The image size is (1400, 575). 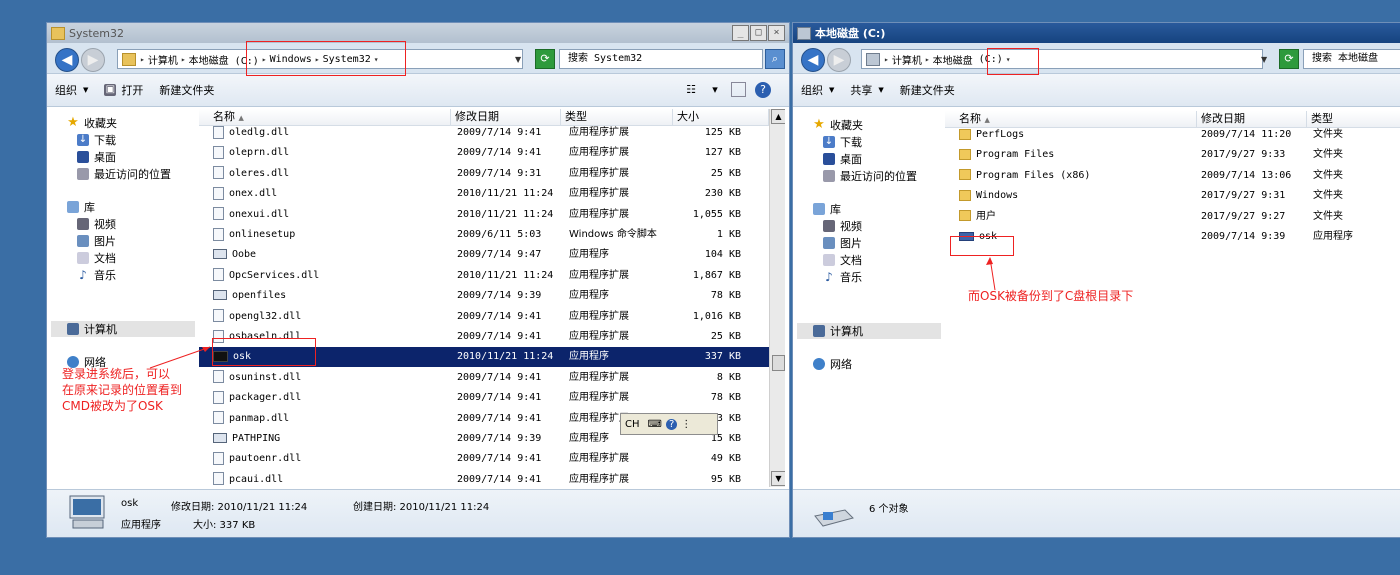 What do you see at coordinates (778, 478) in the screenshot?
I see `scroll-down-arrow: ▼` at bounding box center [778, 478].